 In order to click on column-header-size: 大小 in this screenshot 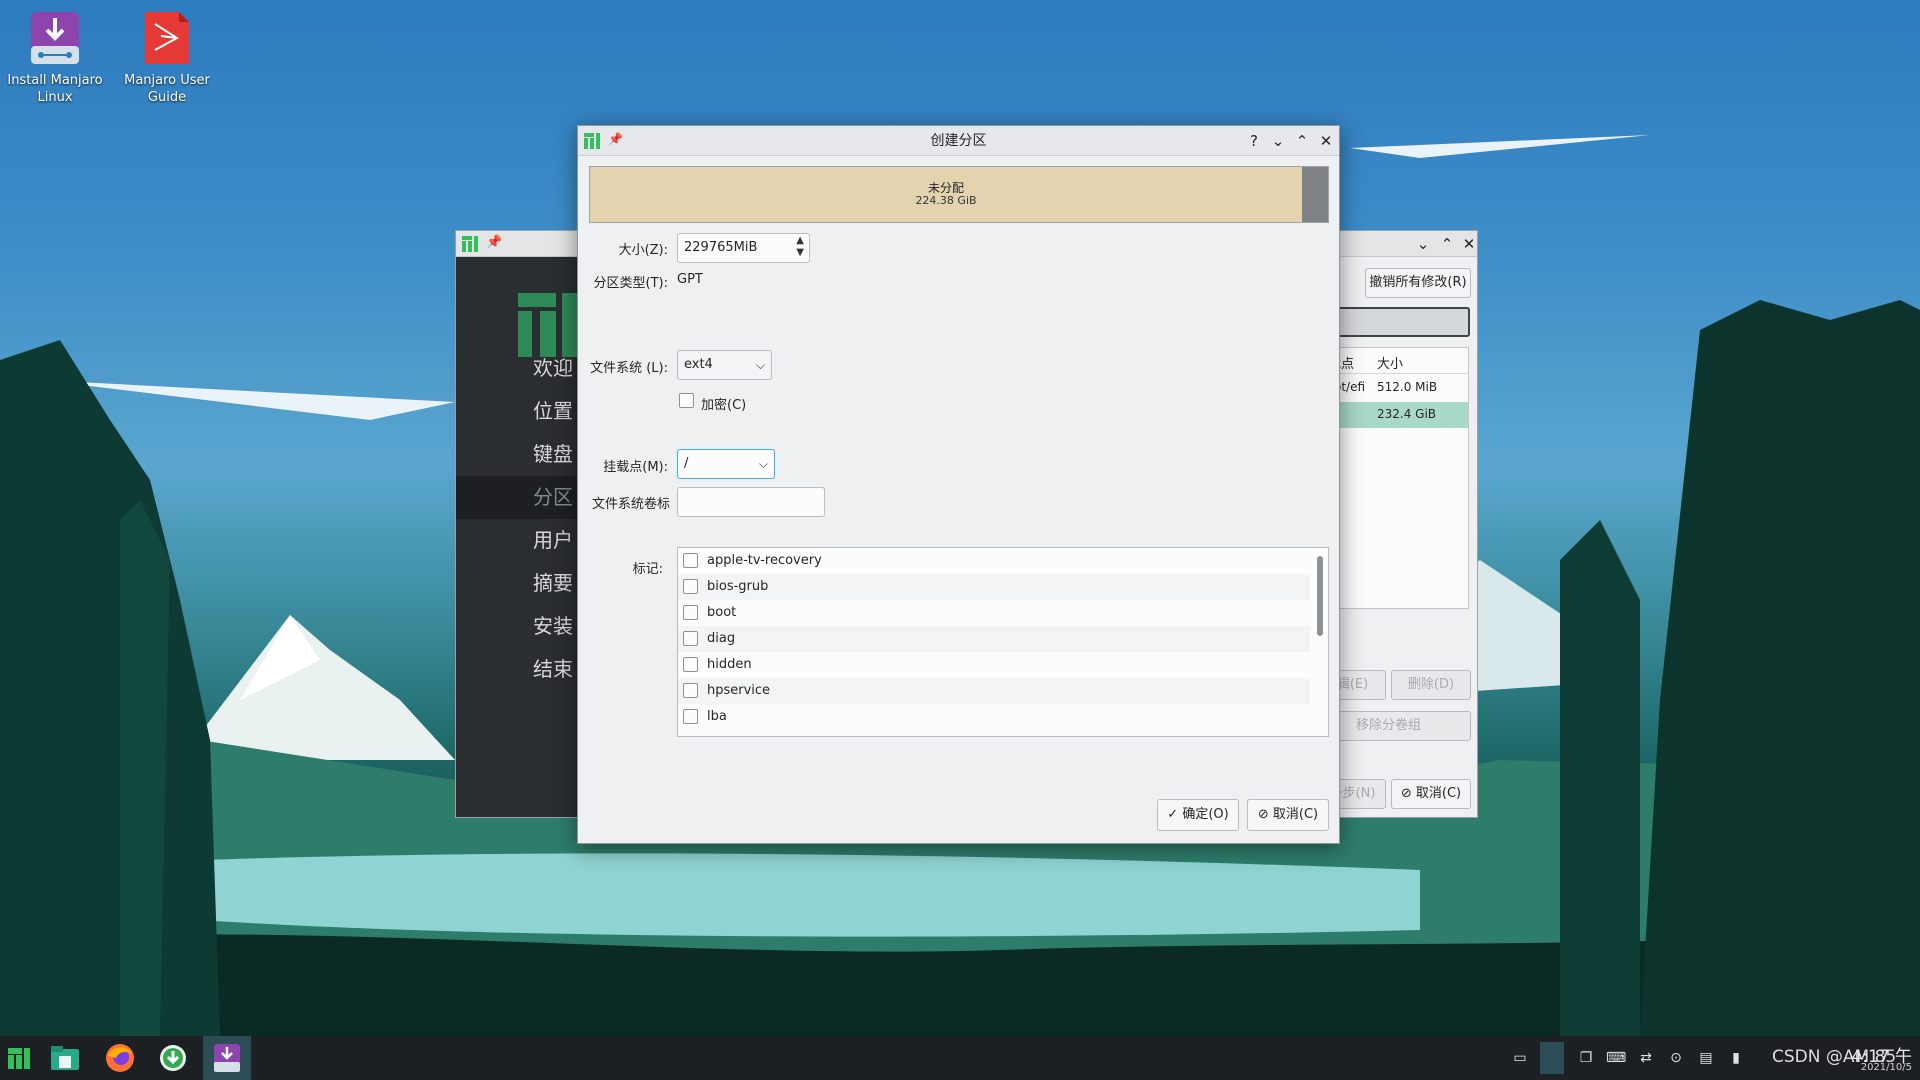, I will do `click(1390, 362)`.